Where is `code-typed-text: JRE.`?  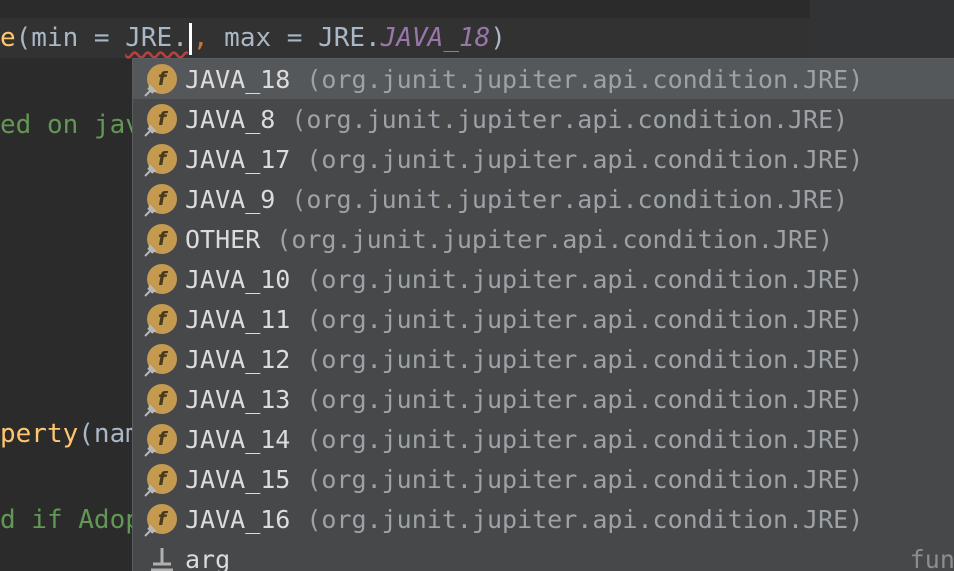
code-typed-text: JRE. is located at coordinates (156, 38).